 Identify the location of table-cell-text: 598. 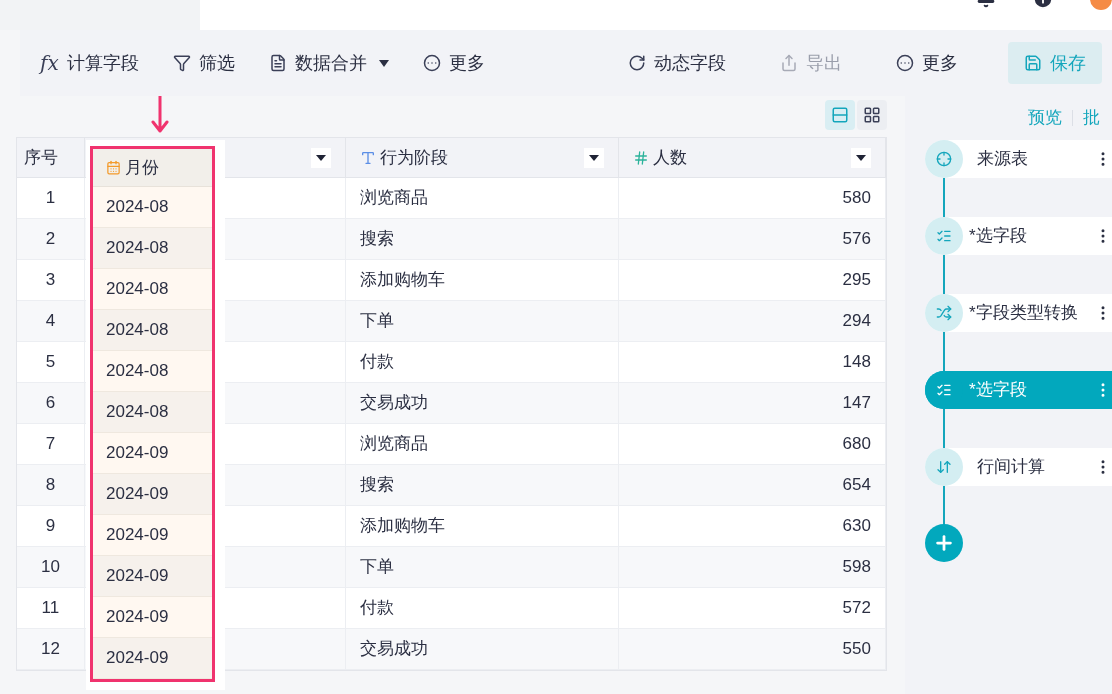
(856, 567).